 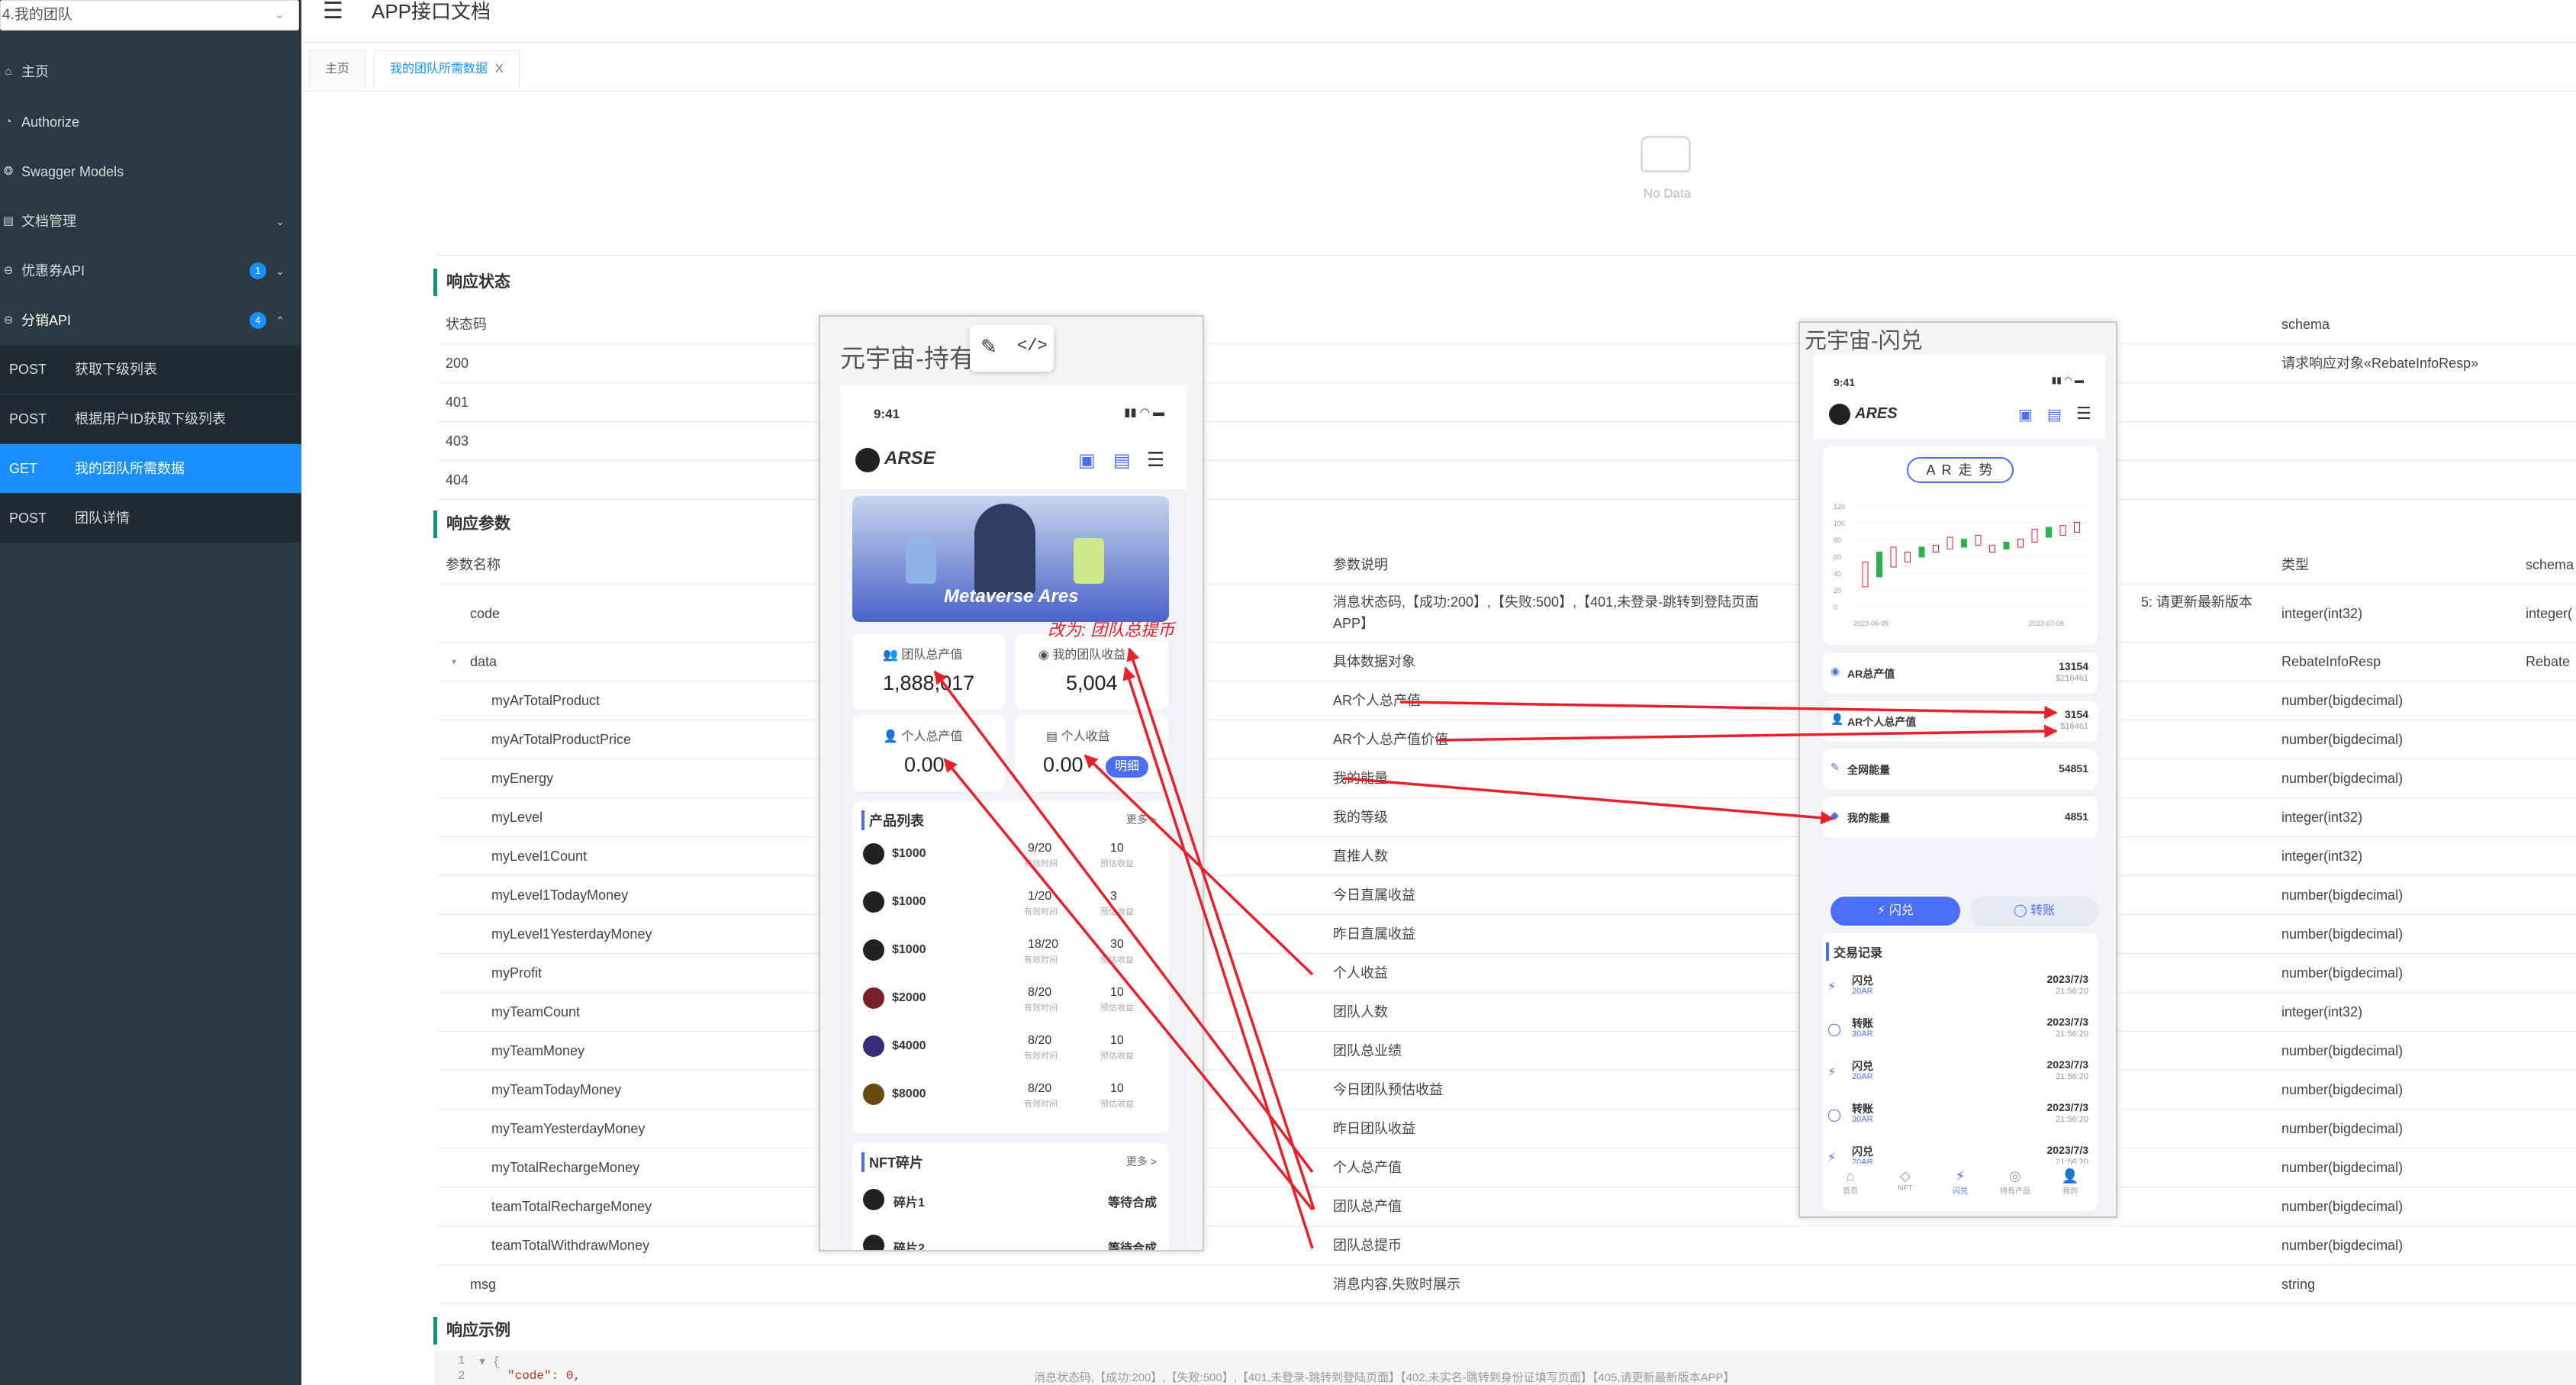 I want to click on line-number: 1, so click(x=461, y=1360).